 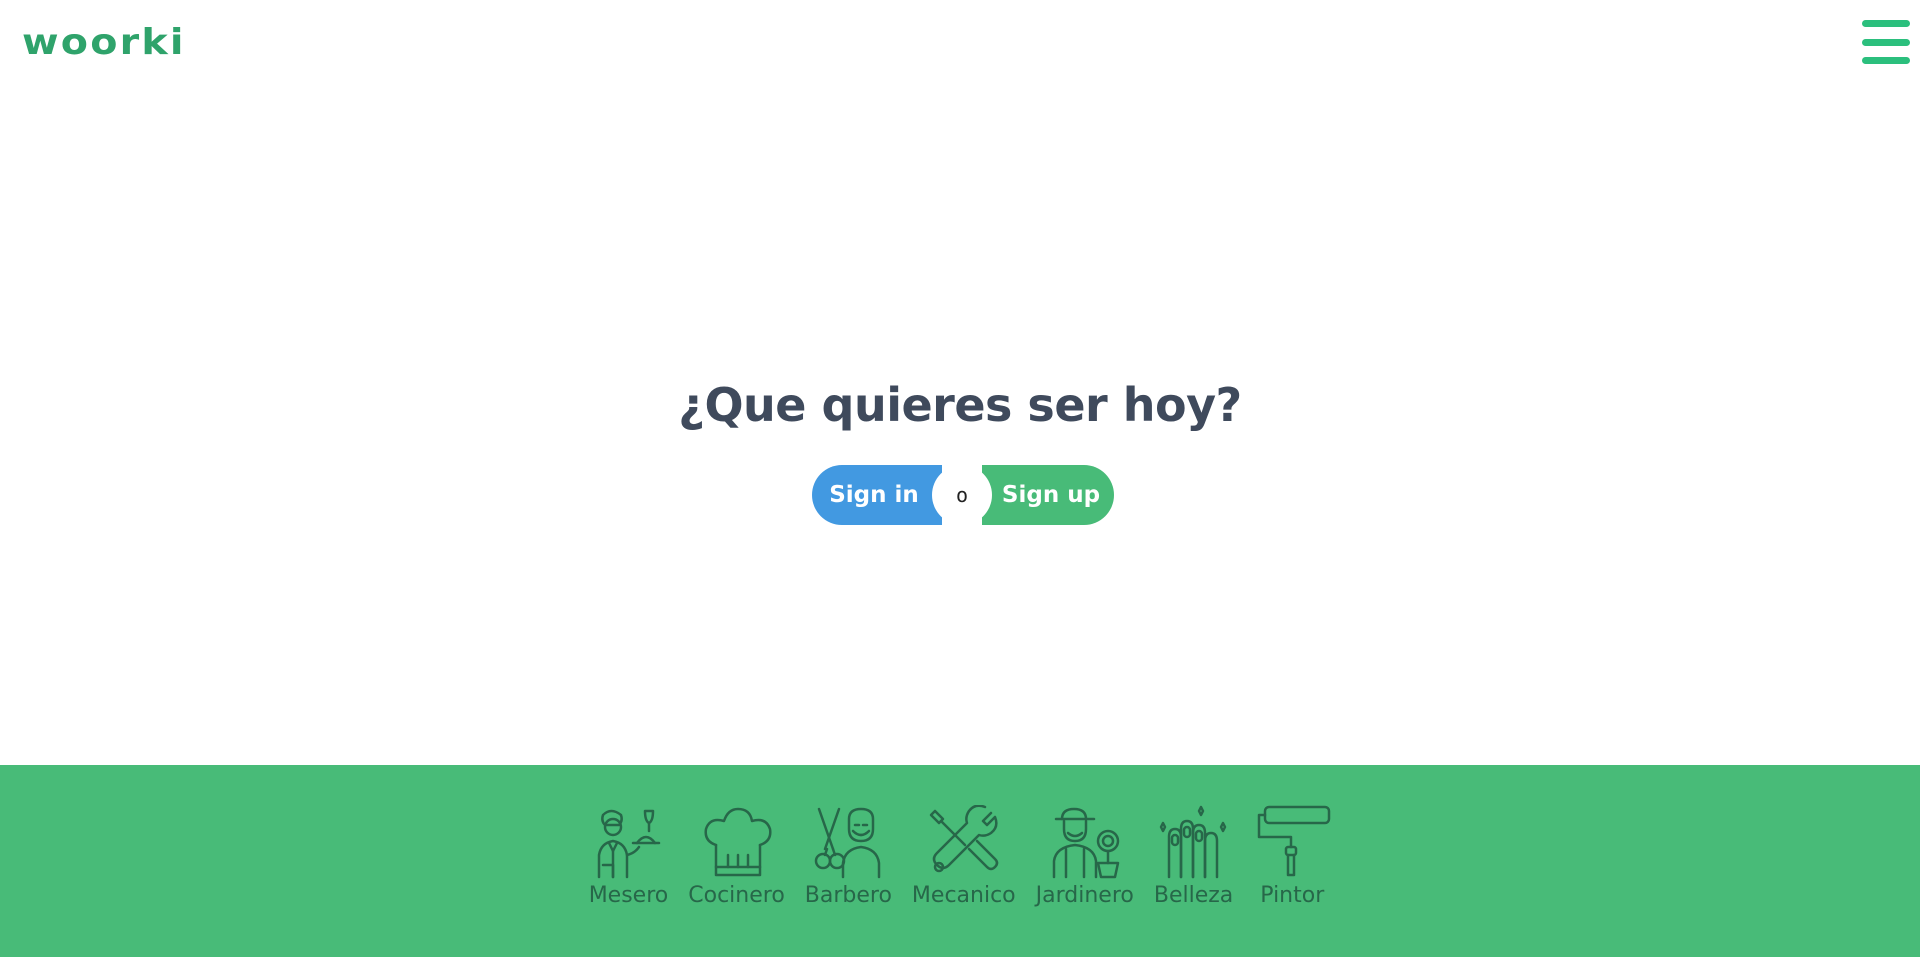 I want to click on category-belleza: Belleza, so click(x=1193, y=856).